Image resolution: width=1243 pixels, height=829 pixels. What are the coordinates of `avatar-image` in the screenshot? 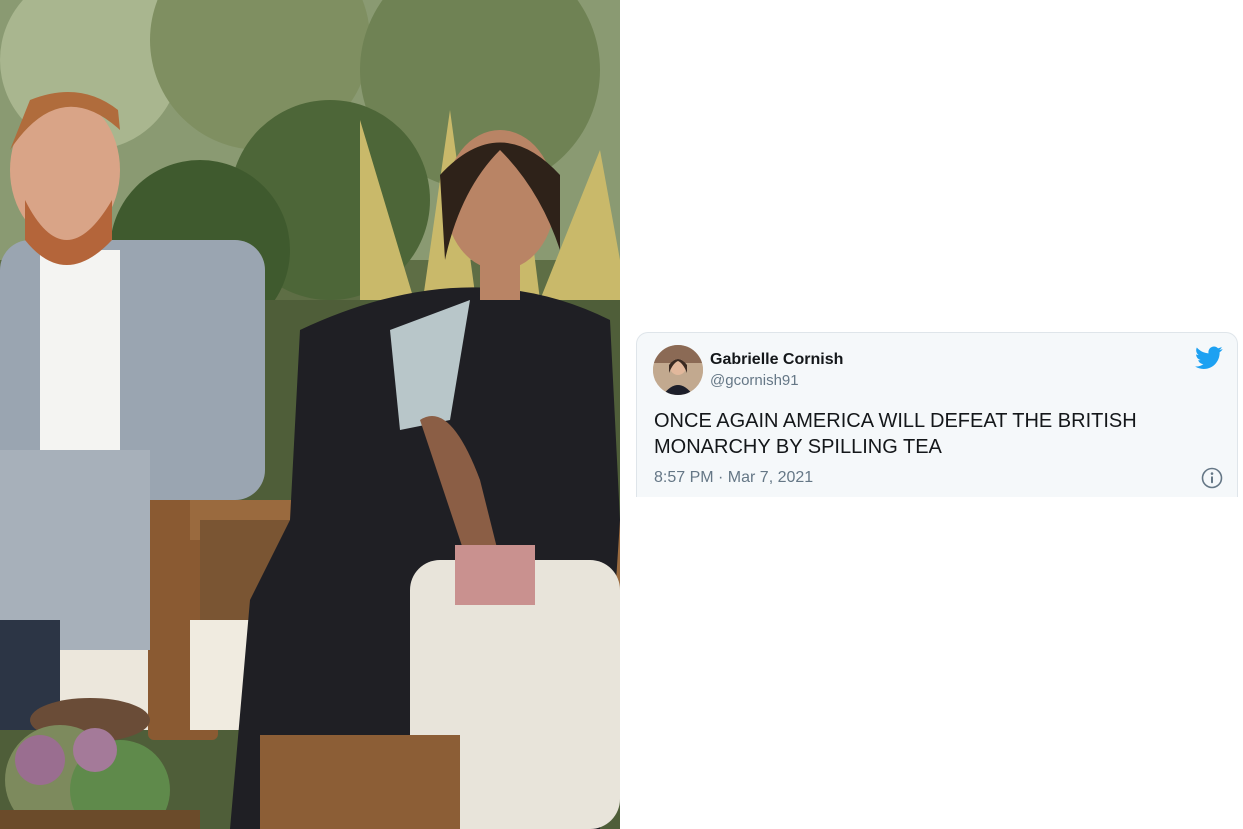 It's located at (678, 370).